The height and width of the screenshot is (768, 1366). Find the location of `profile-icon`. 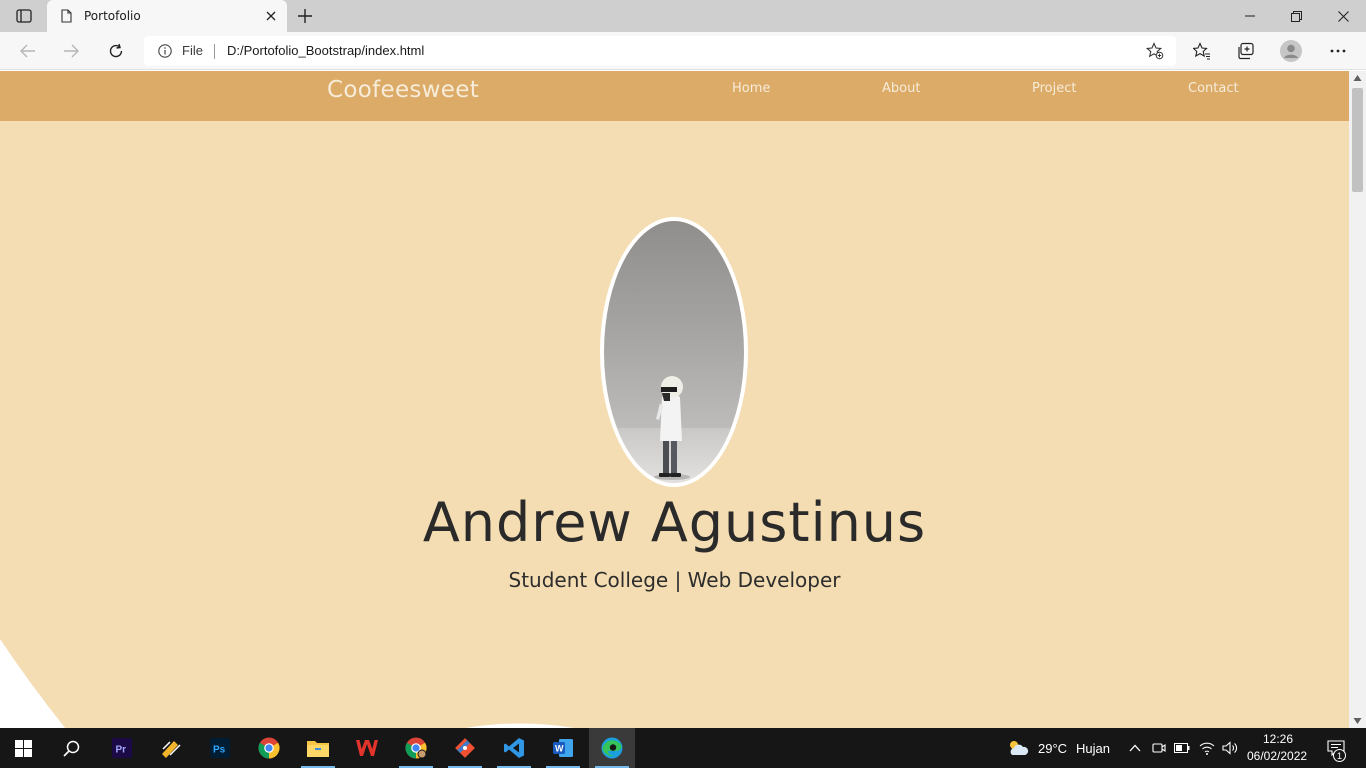

profile-icon is located at coordinates (1291, 51).